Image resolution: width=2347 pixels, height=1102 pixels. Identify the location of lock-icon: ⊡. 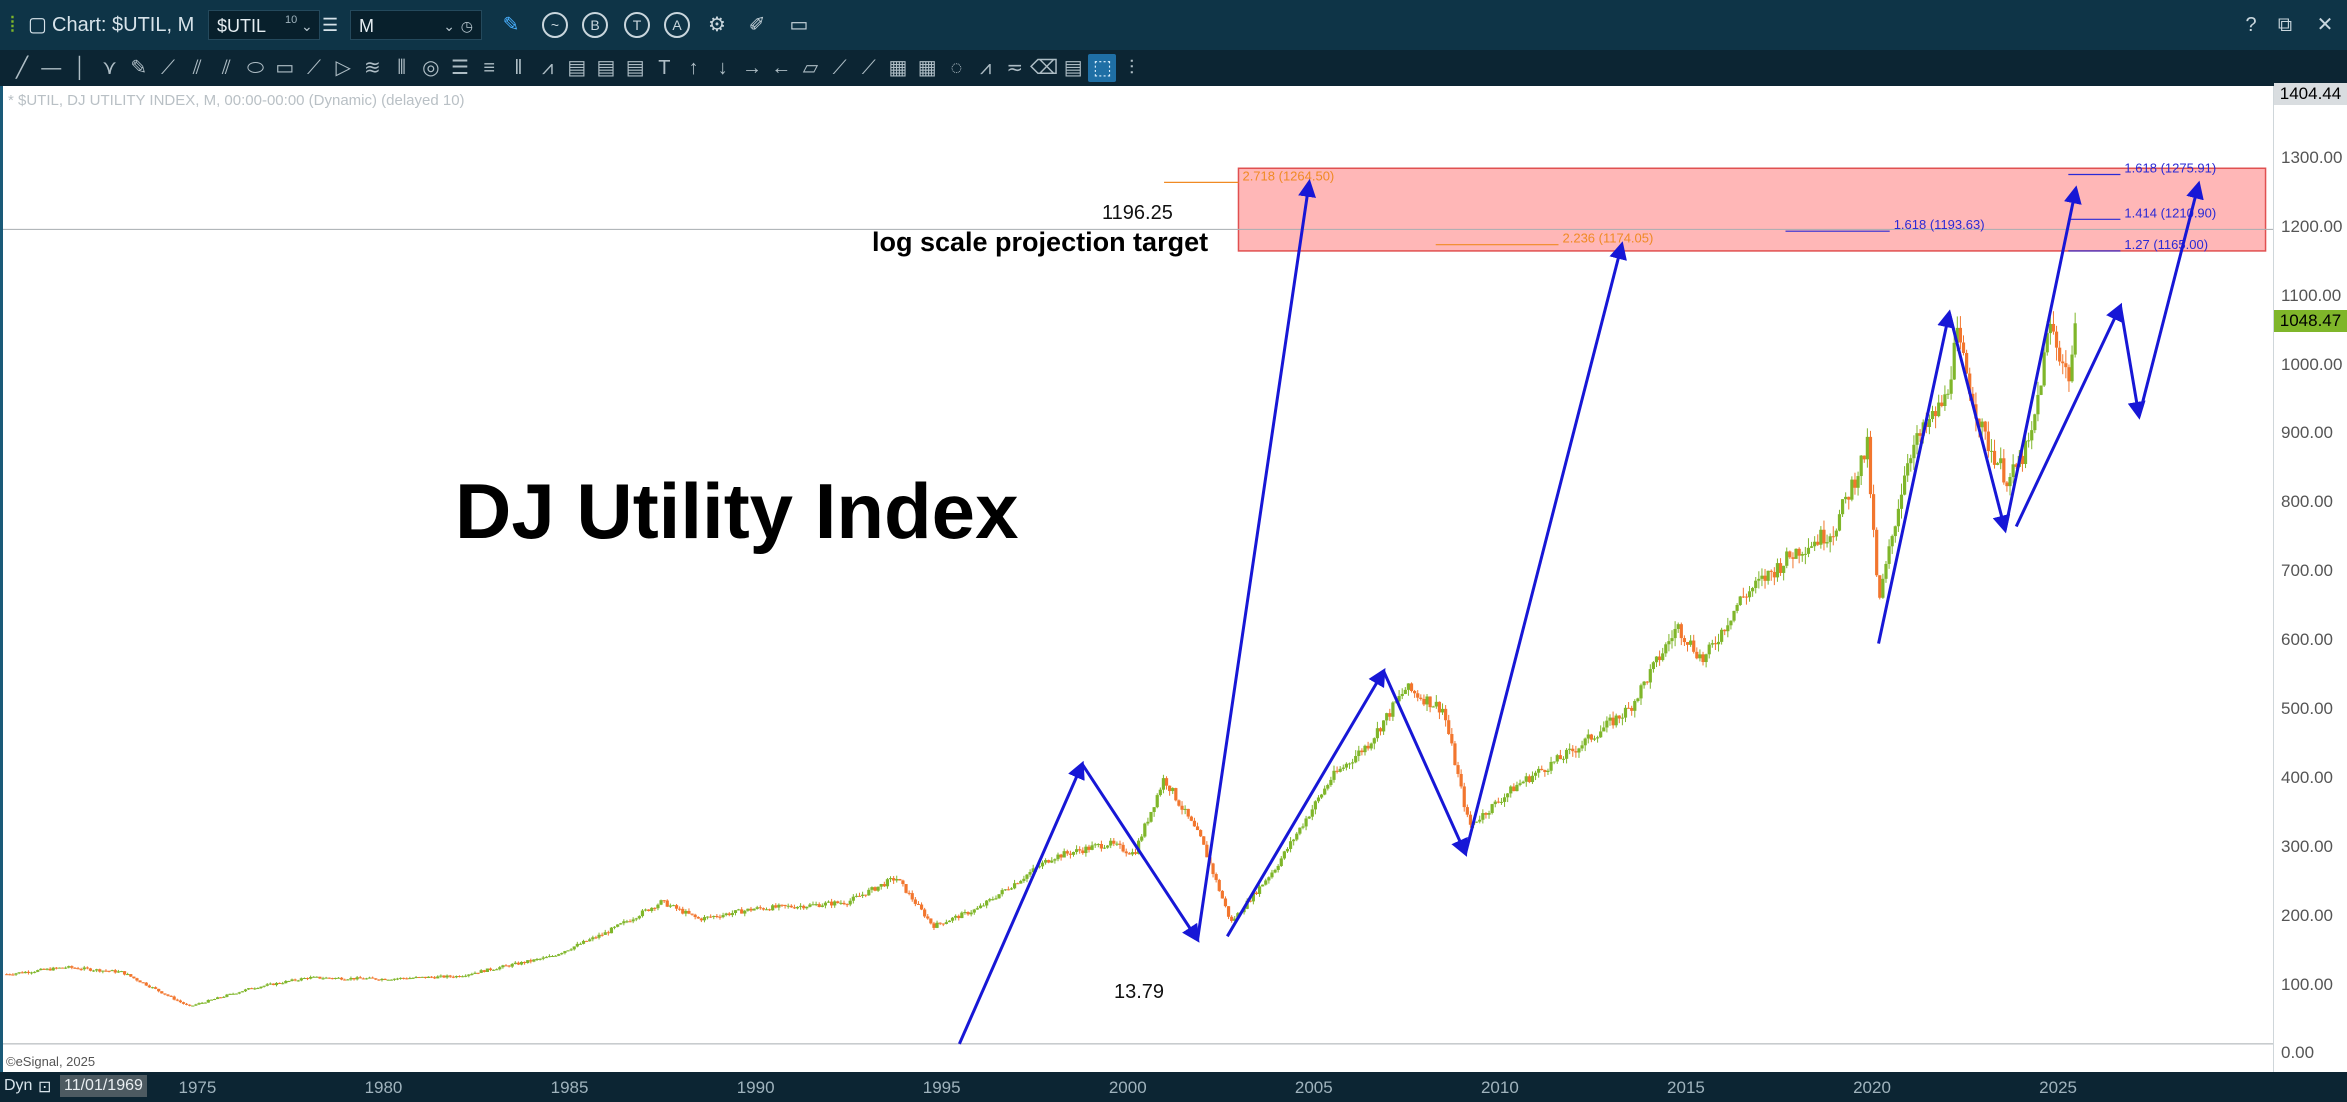
(44, 1087).